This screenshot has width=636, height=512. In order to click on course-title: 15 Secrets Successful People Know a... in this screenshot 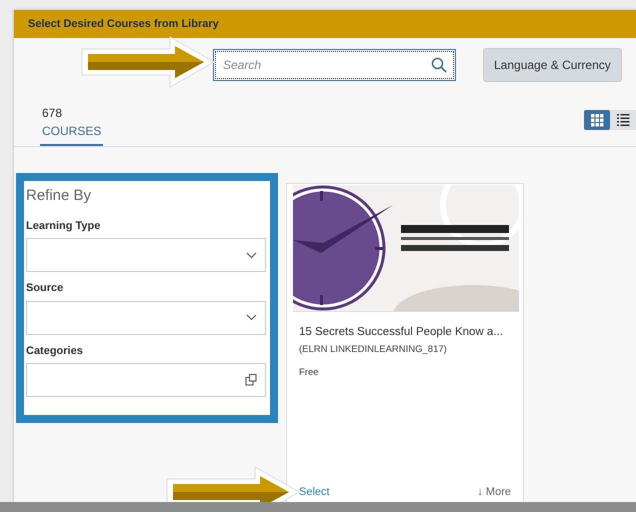, I will do `click(401, 332)`.